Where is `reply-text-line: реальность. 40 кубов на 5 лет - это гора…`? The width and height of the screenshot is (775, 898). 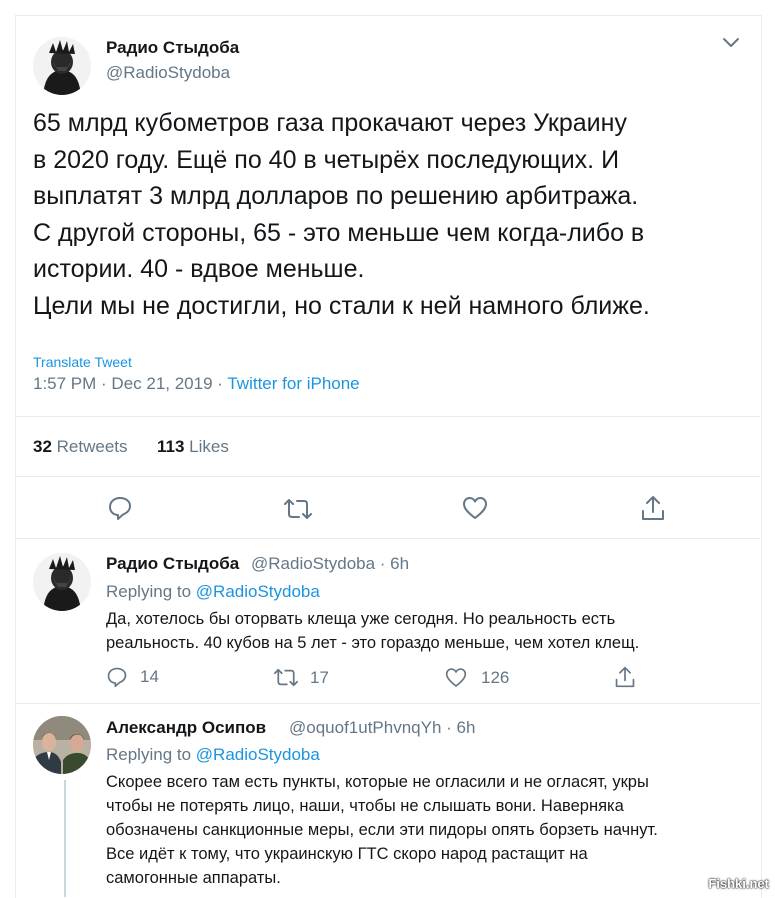
reply-text-line: реальность. 40 кубов на 5 лет - это гора… is located at coordinates (373, 643).